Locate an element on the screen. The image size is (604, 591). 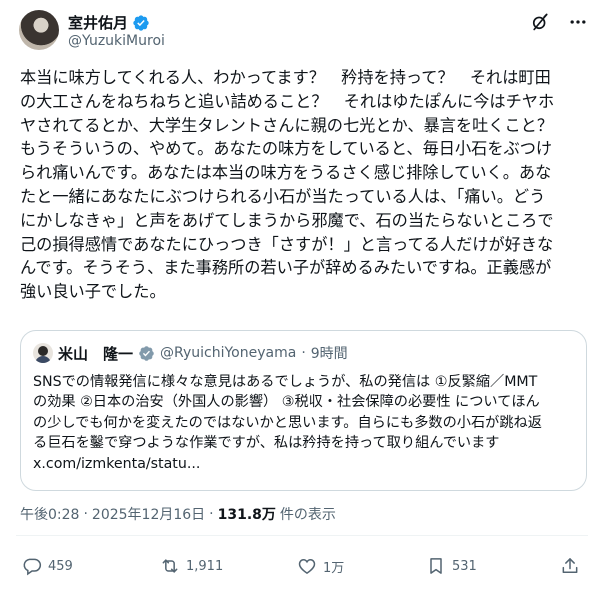
quoted-handle: @RyuichiYoneyama is located at coordinates (228, 353).